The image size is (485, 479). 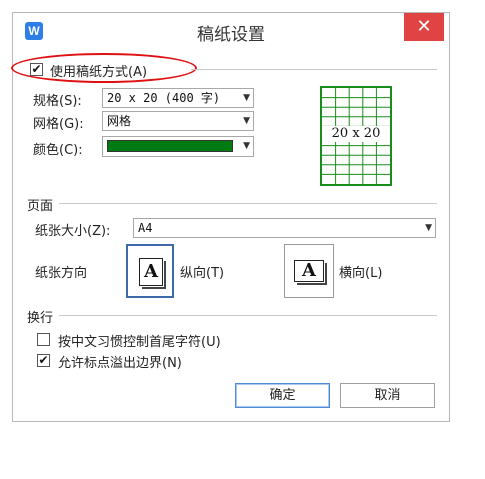 What do you see at coordinates (178, 121) in the screenshot?
I see `grid-select: 网格 ▼` at bounding box center [178, 121].